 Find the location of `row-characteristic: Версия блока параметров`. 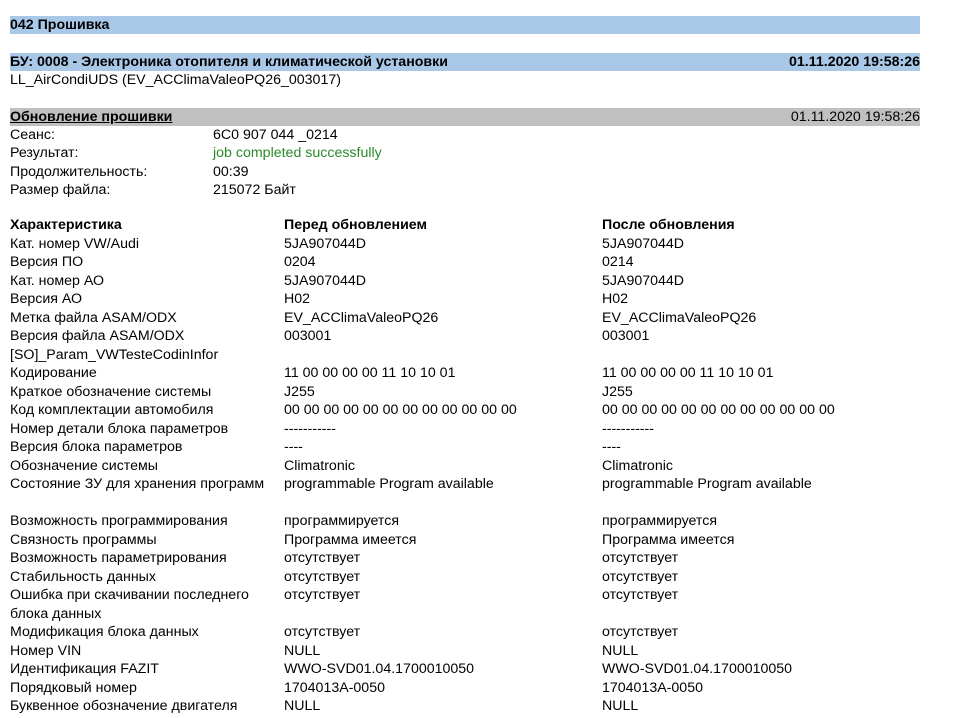

row-characteristic: Версия блока параметров is located at coordinates (96, 447).